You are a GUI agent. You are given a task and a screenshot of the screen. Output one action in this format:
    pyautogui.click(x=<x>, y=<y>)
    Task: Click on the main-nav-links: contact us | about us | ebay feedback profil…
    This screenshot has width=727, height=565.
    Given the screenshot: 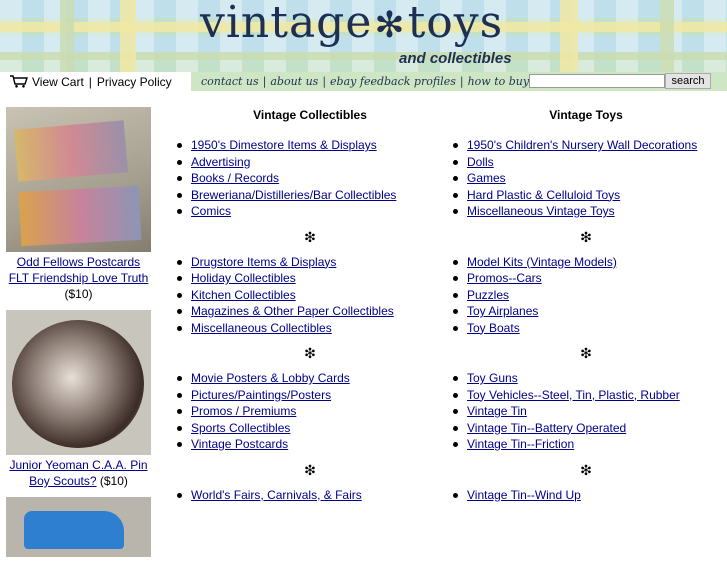 What is the action you would take?
    pyautogui.click(x=365, y=81)
    